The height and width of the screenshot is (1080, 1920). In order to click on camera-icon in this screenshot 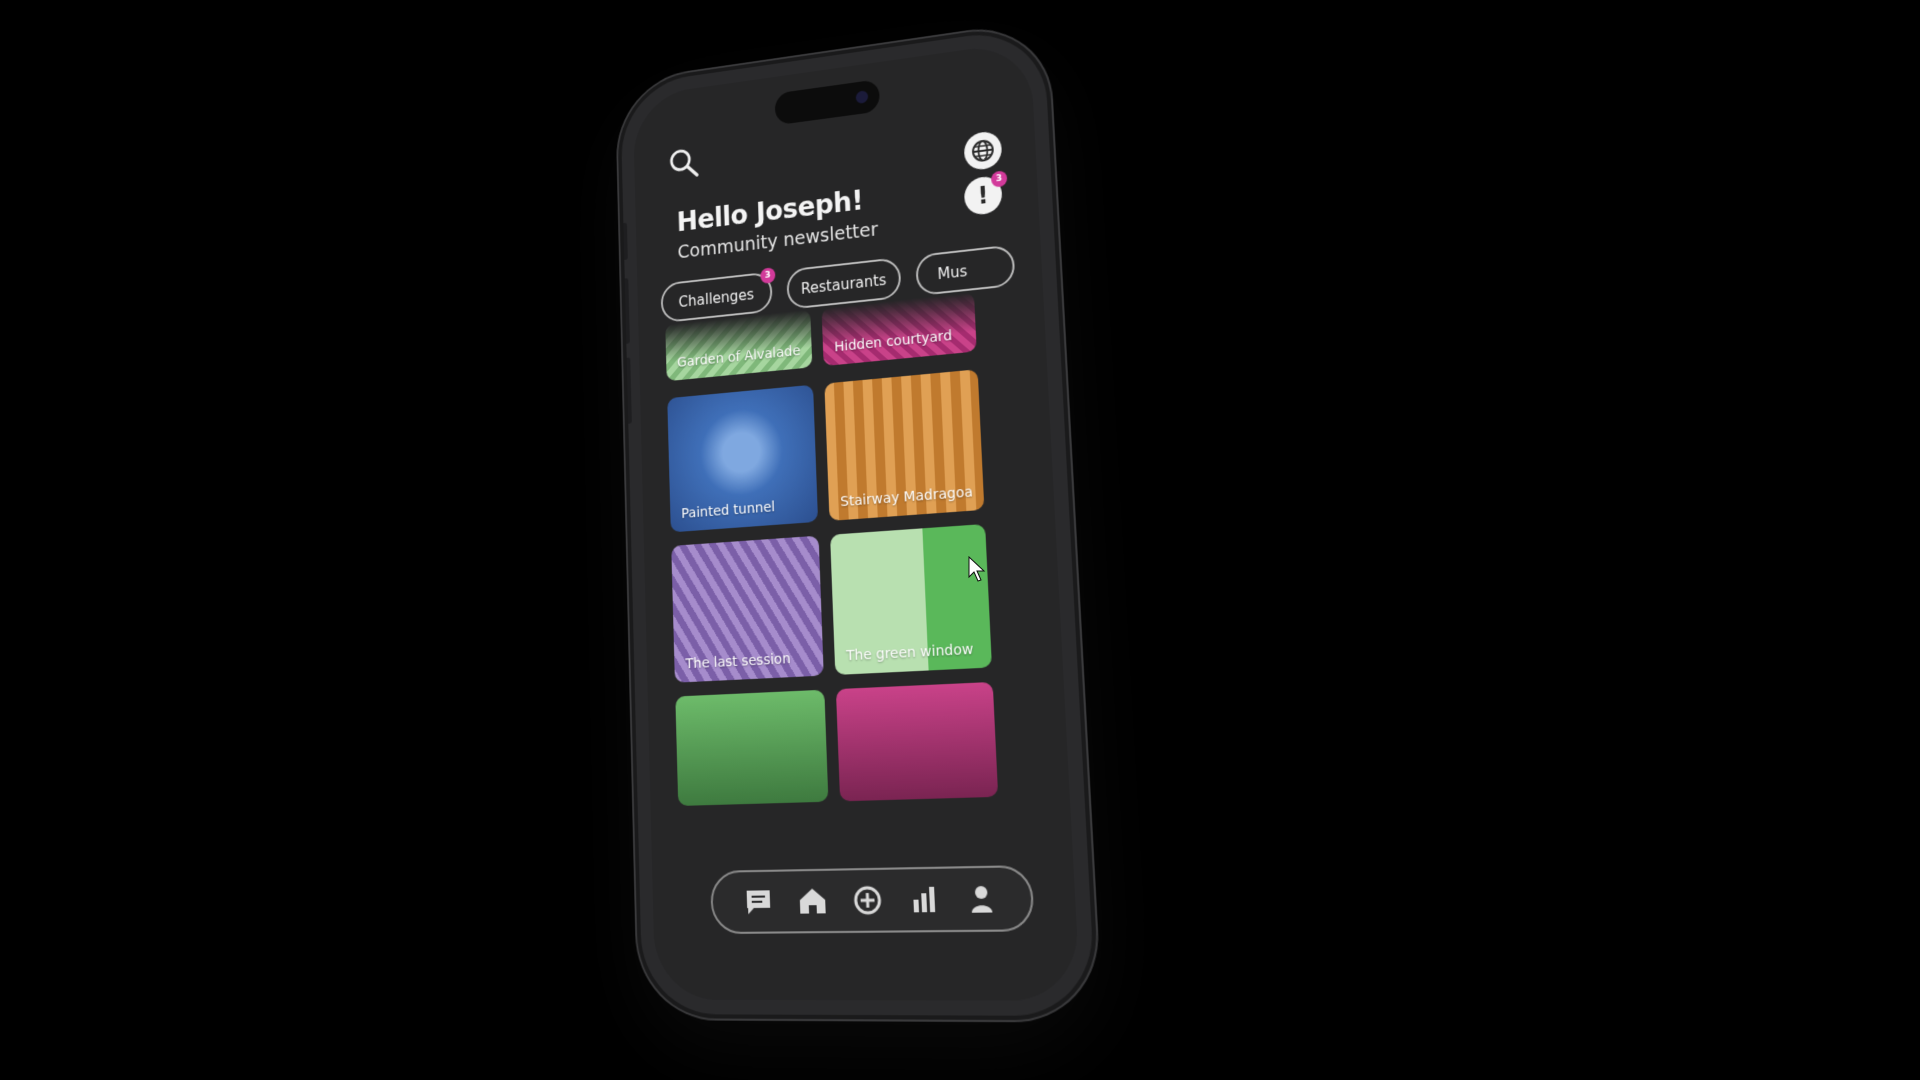, I will do `click(861, 97)`.